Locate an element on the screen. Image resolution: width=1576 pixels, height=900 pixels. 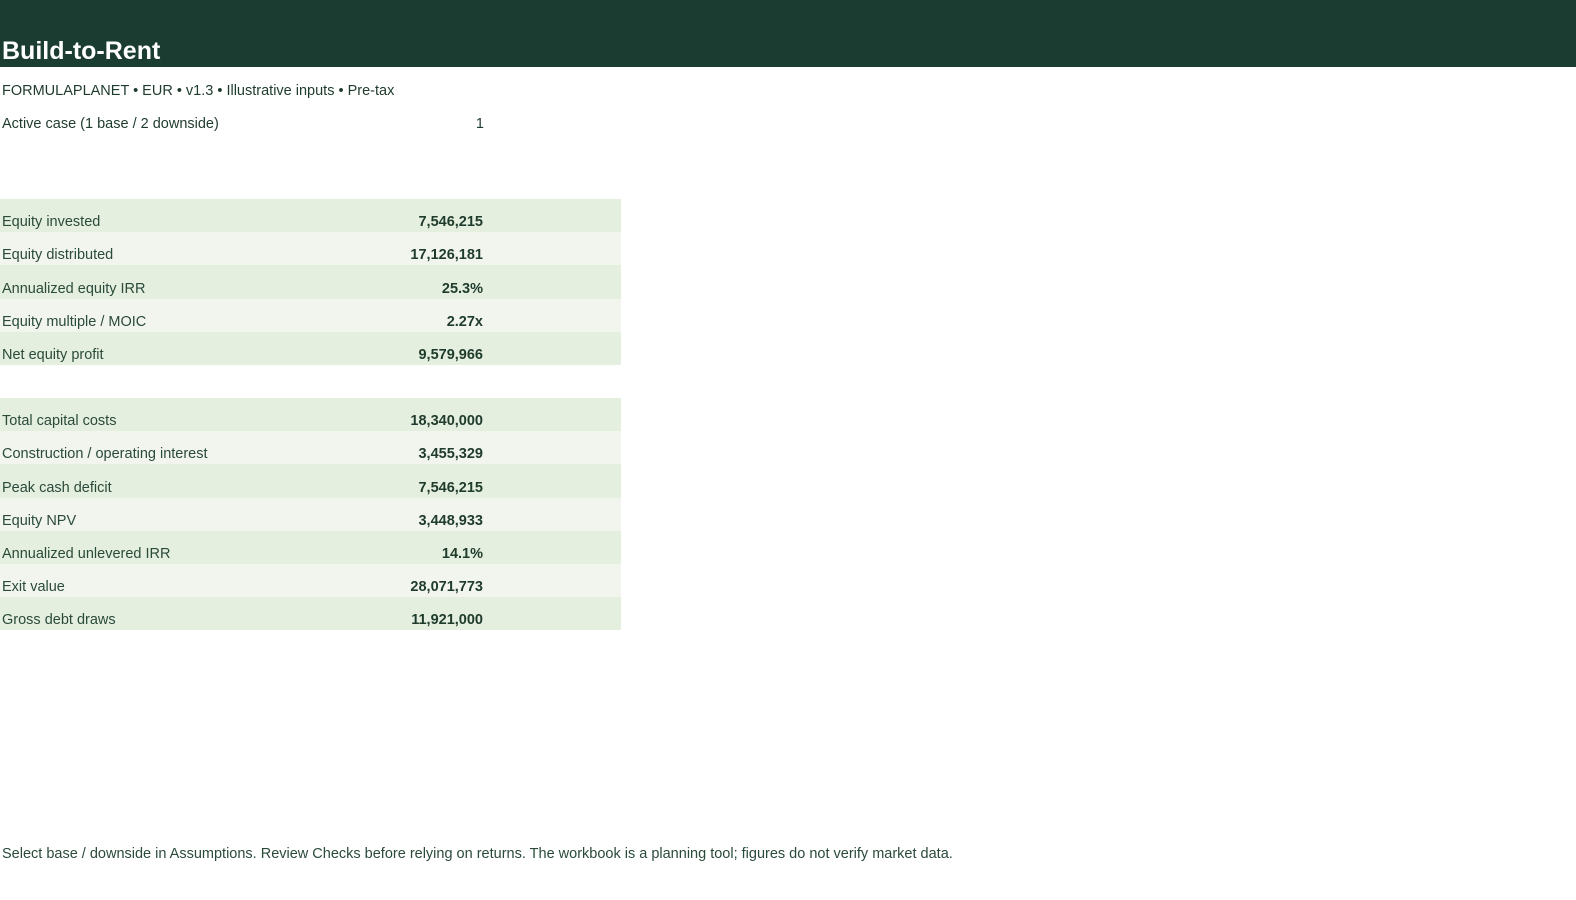
metric-row: Annualized equity IRR 25.3% is located at coordinates (310, 282).